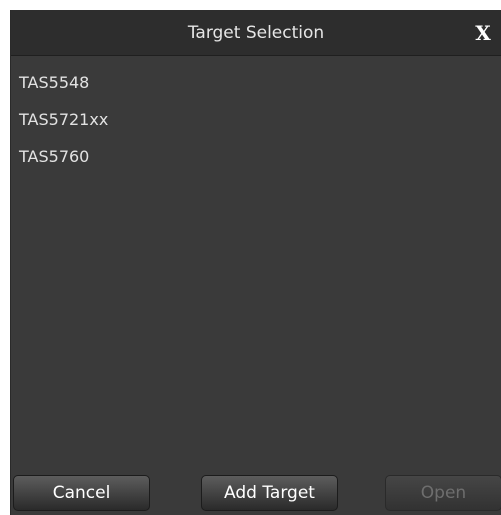  I want to click on list-item-tas5721xx: TAS5721xx, so click(256, 119).